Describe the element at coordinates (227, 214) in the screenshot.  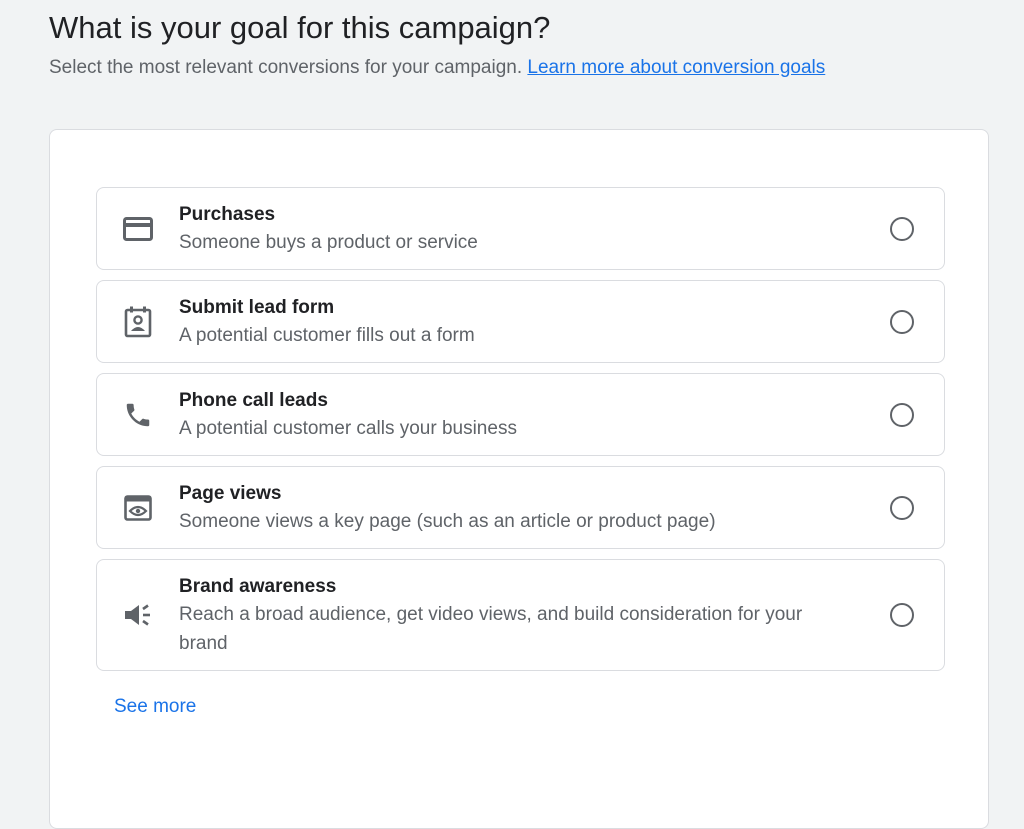
I see `goal-option-title: Purchases` at that location.